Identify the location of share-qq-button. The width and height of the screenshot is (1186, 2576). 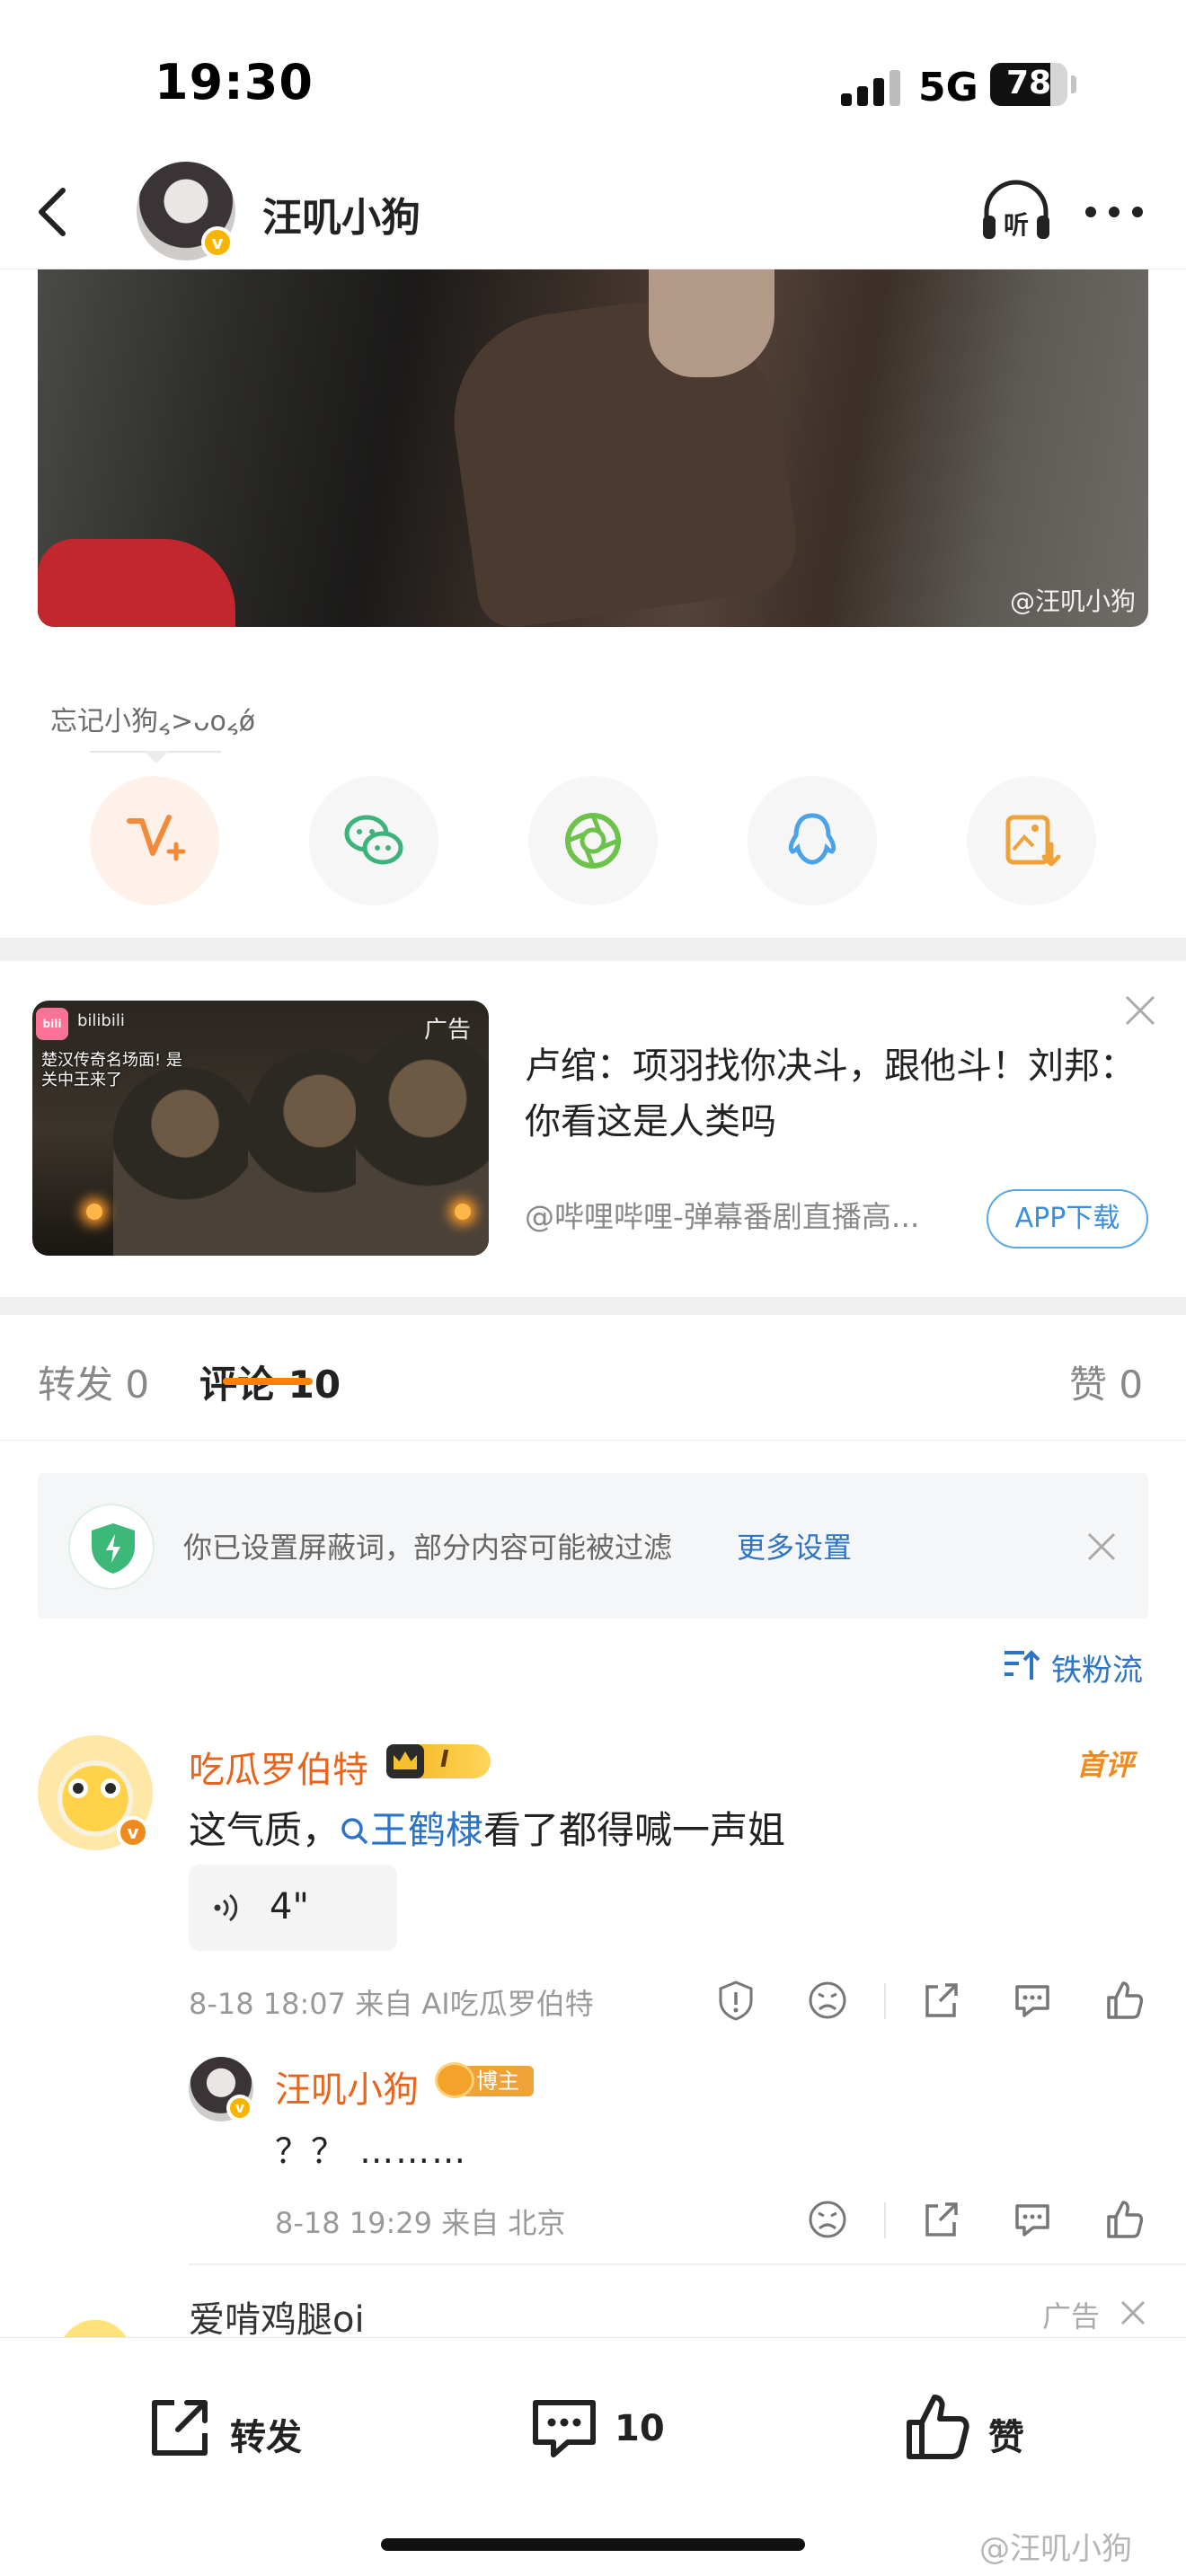
(812, 840).